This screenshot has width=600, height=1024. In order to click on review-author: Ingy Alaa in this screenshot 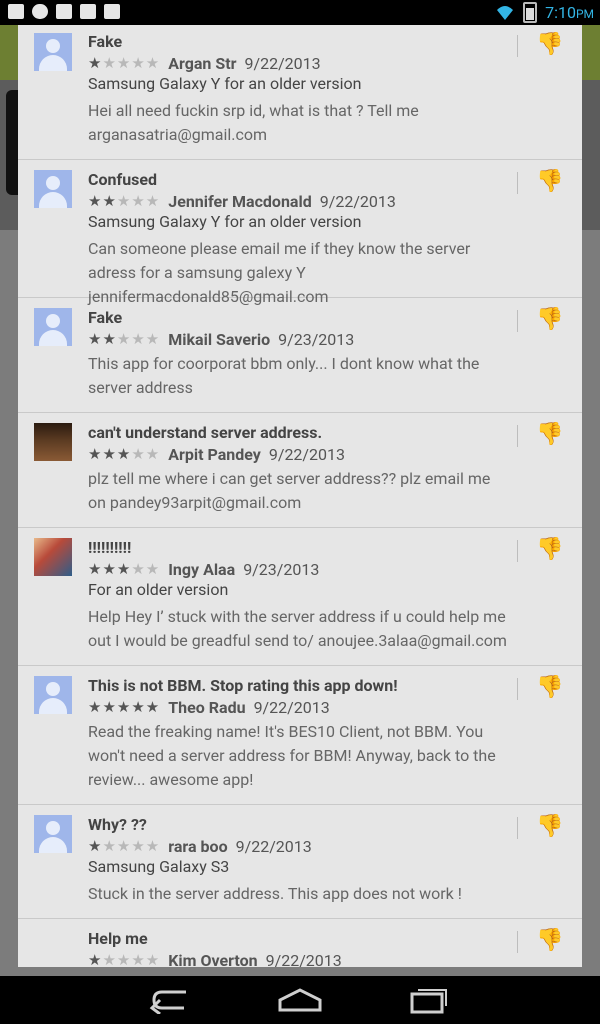, I will do `click(202, 569)`.